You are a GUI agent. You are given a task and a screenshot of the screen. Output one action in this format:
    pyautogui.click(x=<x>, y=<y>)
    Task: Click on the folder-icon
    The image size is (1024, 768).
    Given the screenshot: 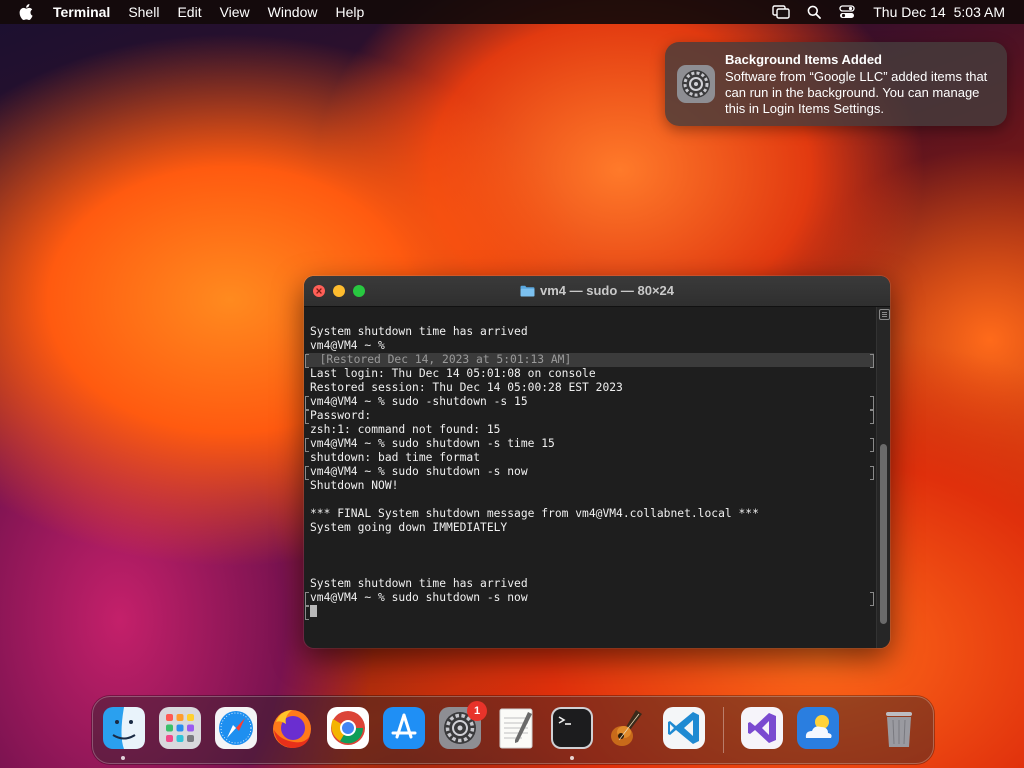 What is the action you would take?
    pyautogui.click(x=527, y=292)
    